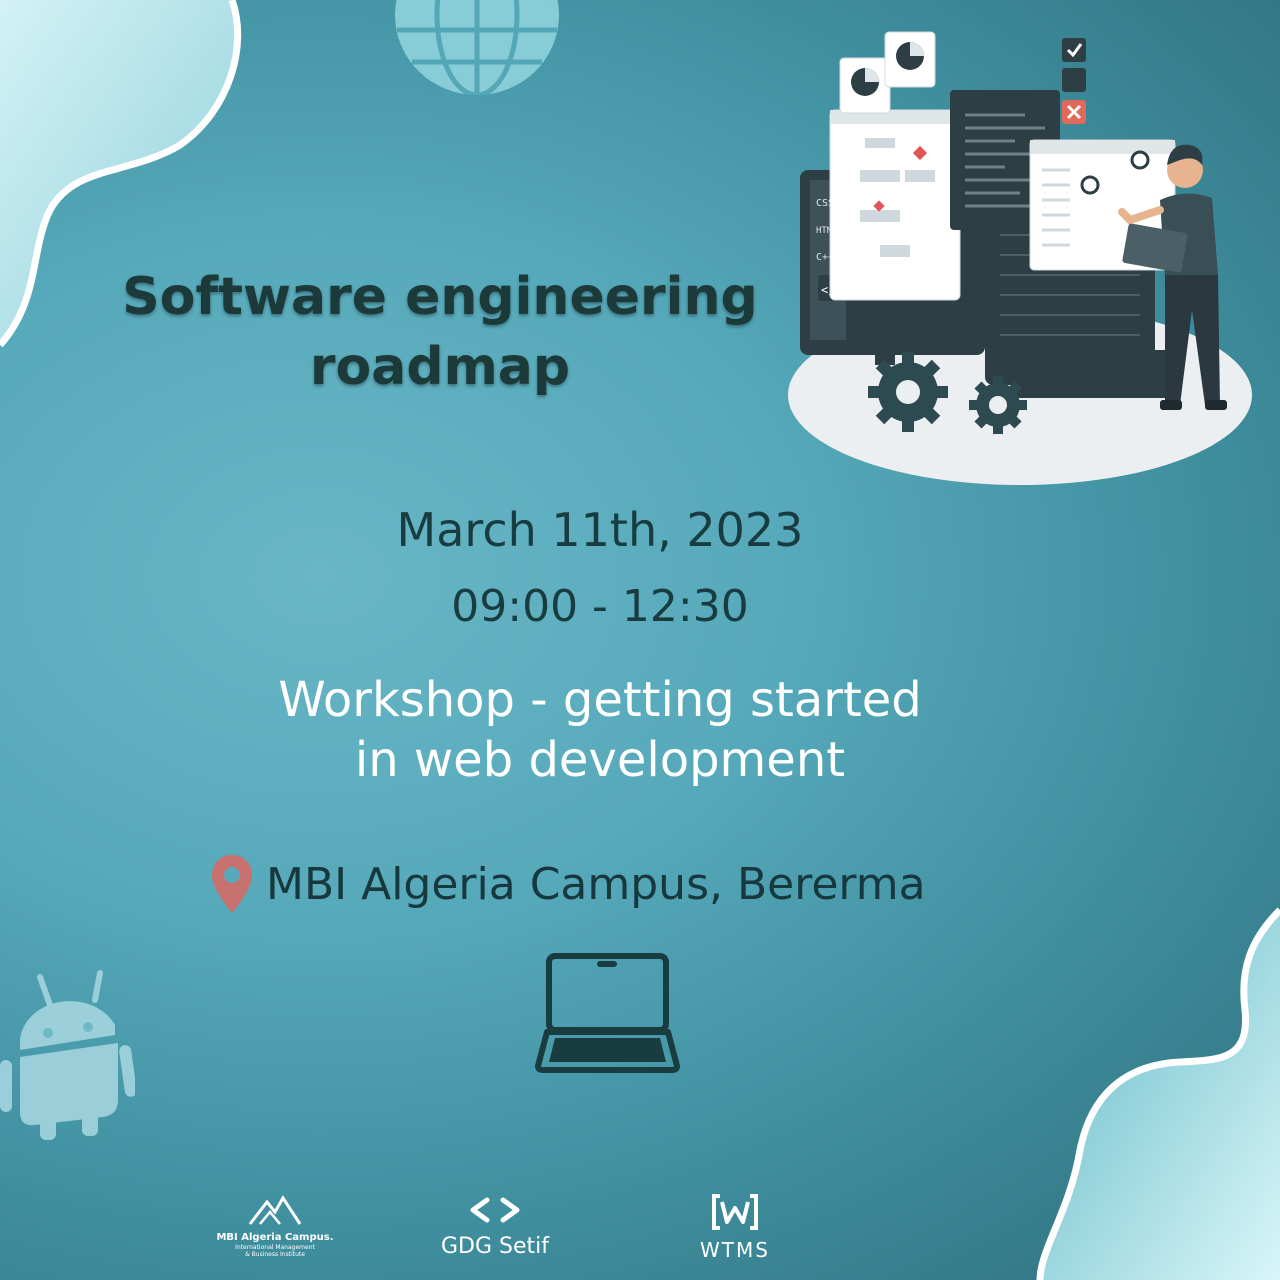 The image size is (1280, 1280). What do you see at coordinates (232, 884) in the screenshot?
I see `map-pin-icon` at bounding box center [232, 884].